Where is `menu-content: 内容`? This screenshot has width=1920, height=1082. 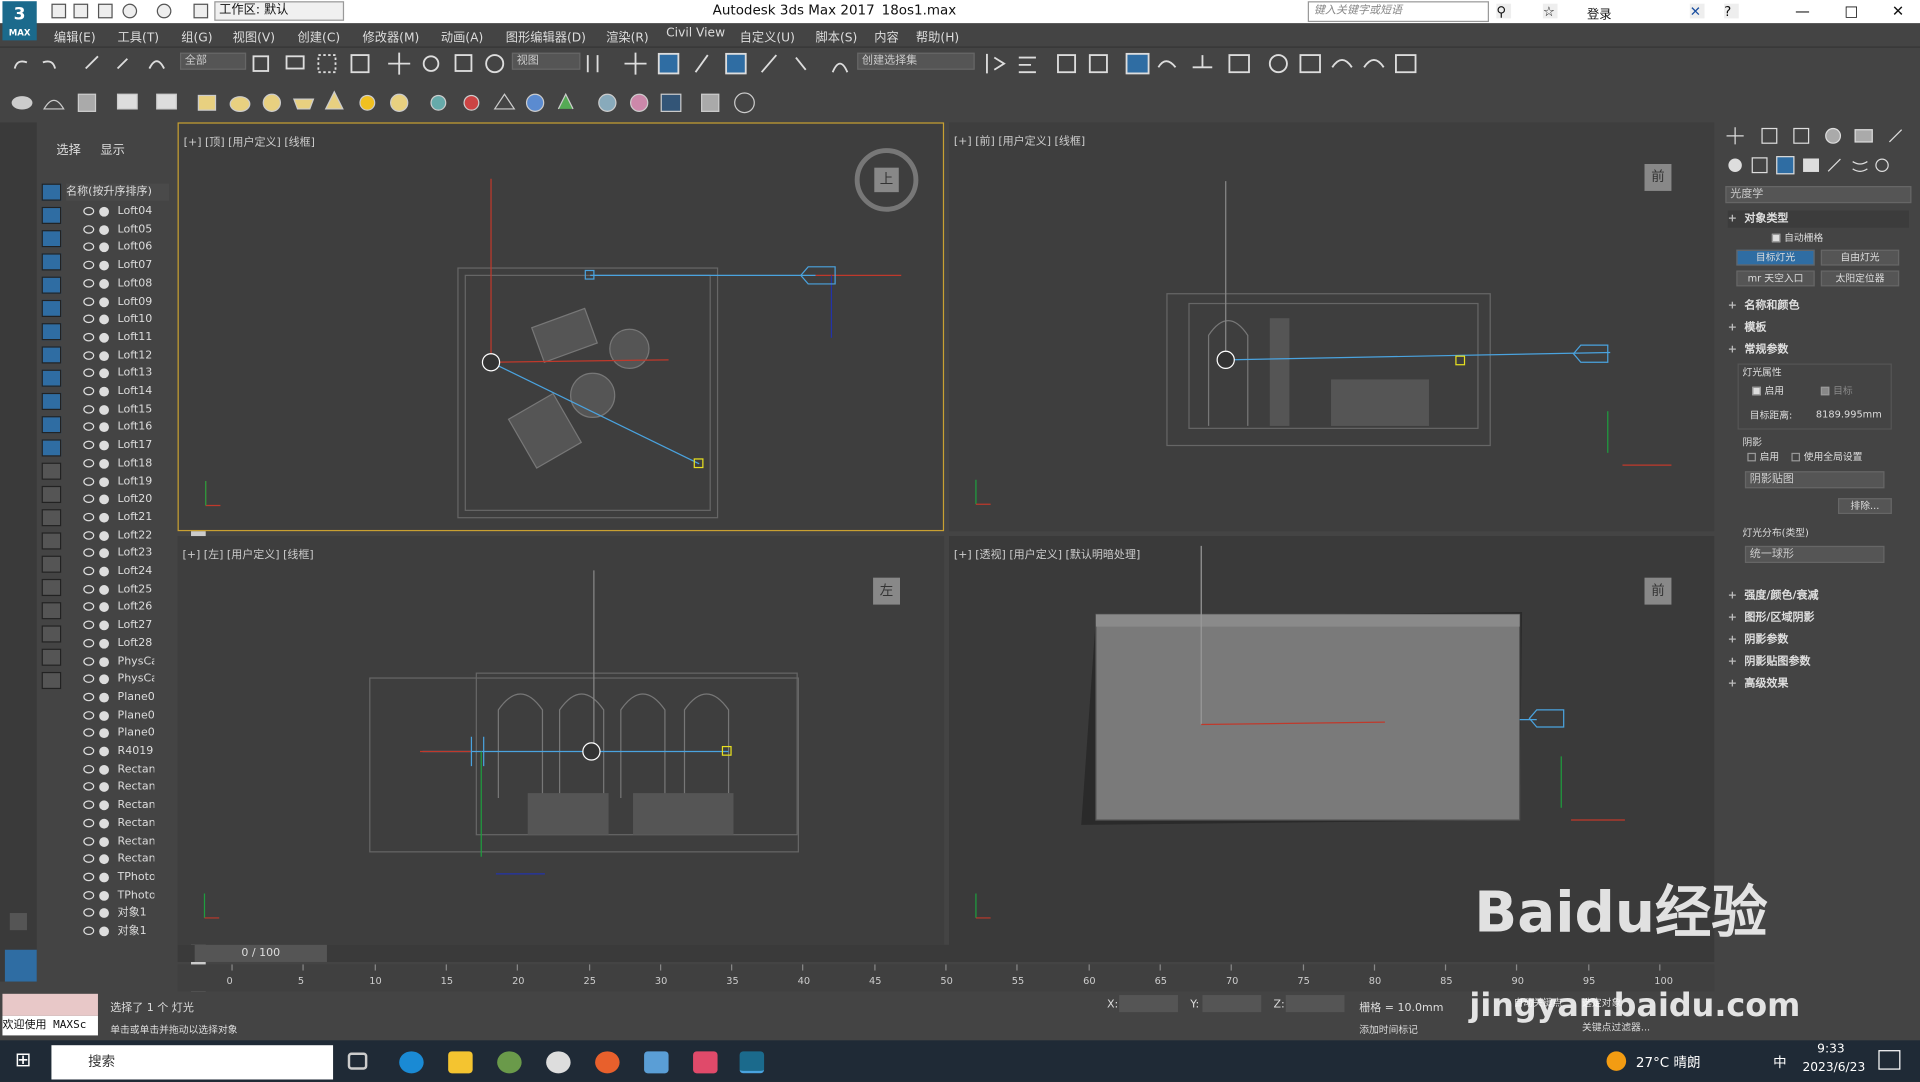 menu-content: 内容 is located at coordinates (886, 36).